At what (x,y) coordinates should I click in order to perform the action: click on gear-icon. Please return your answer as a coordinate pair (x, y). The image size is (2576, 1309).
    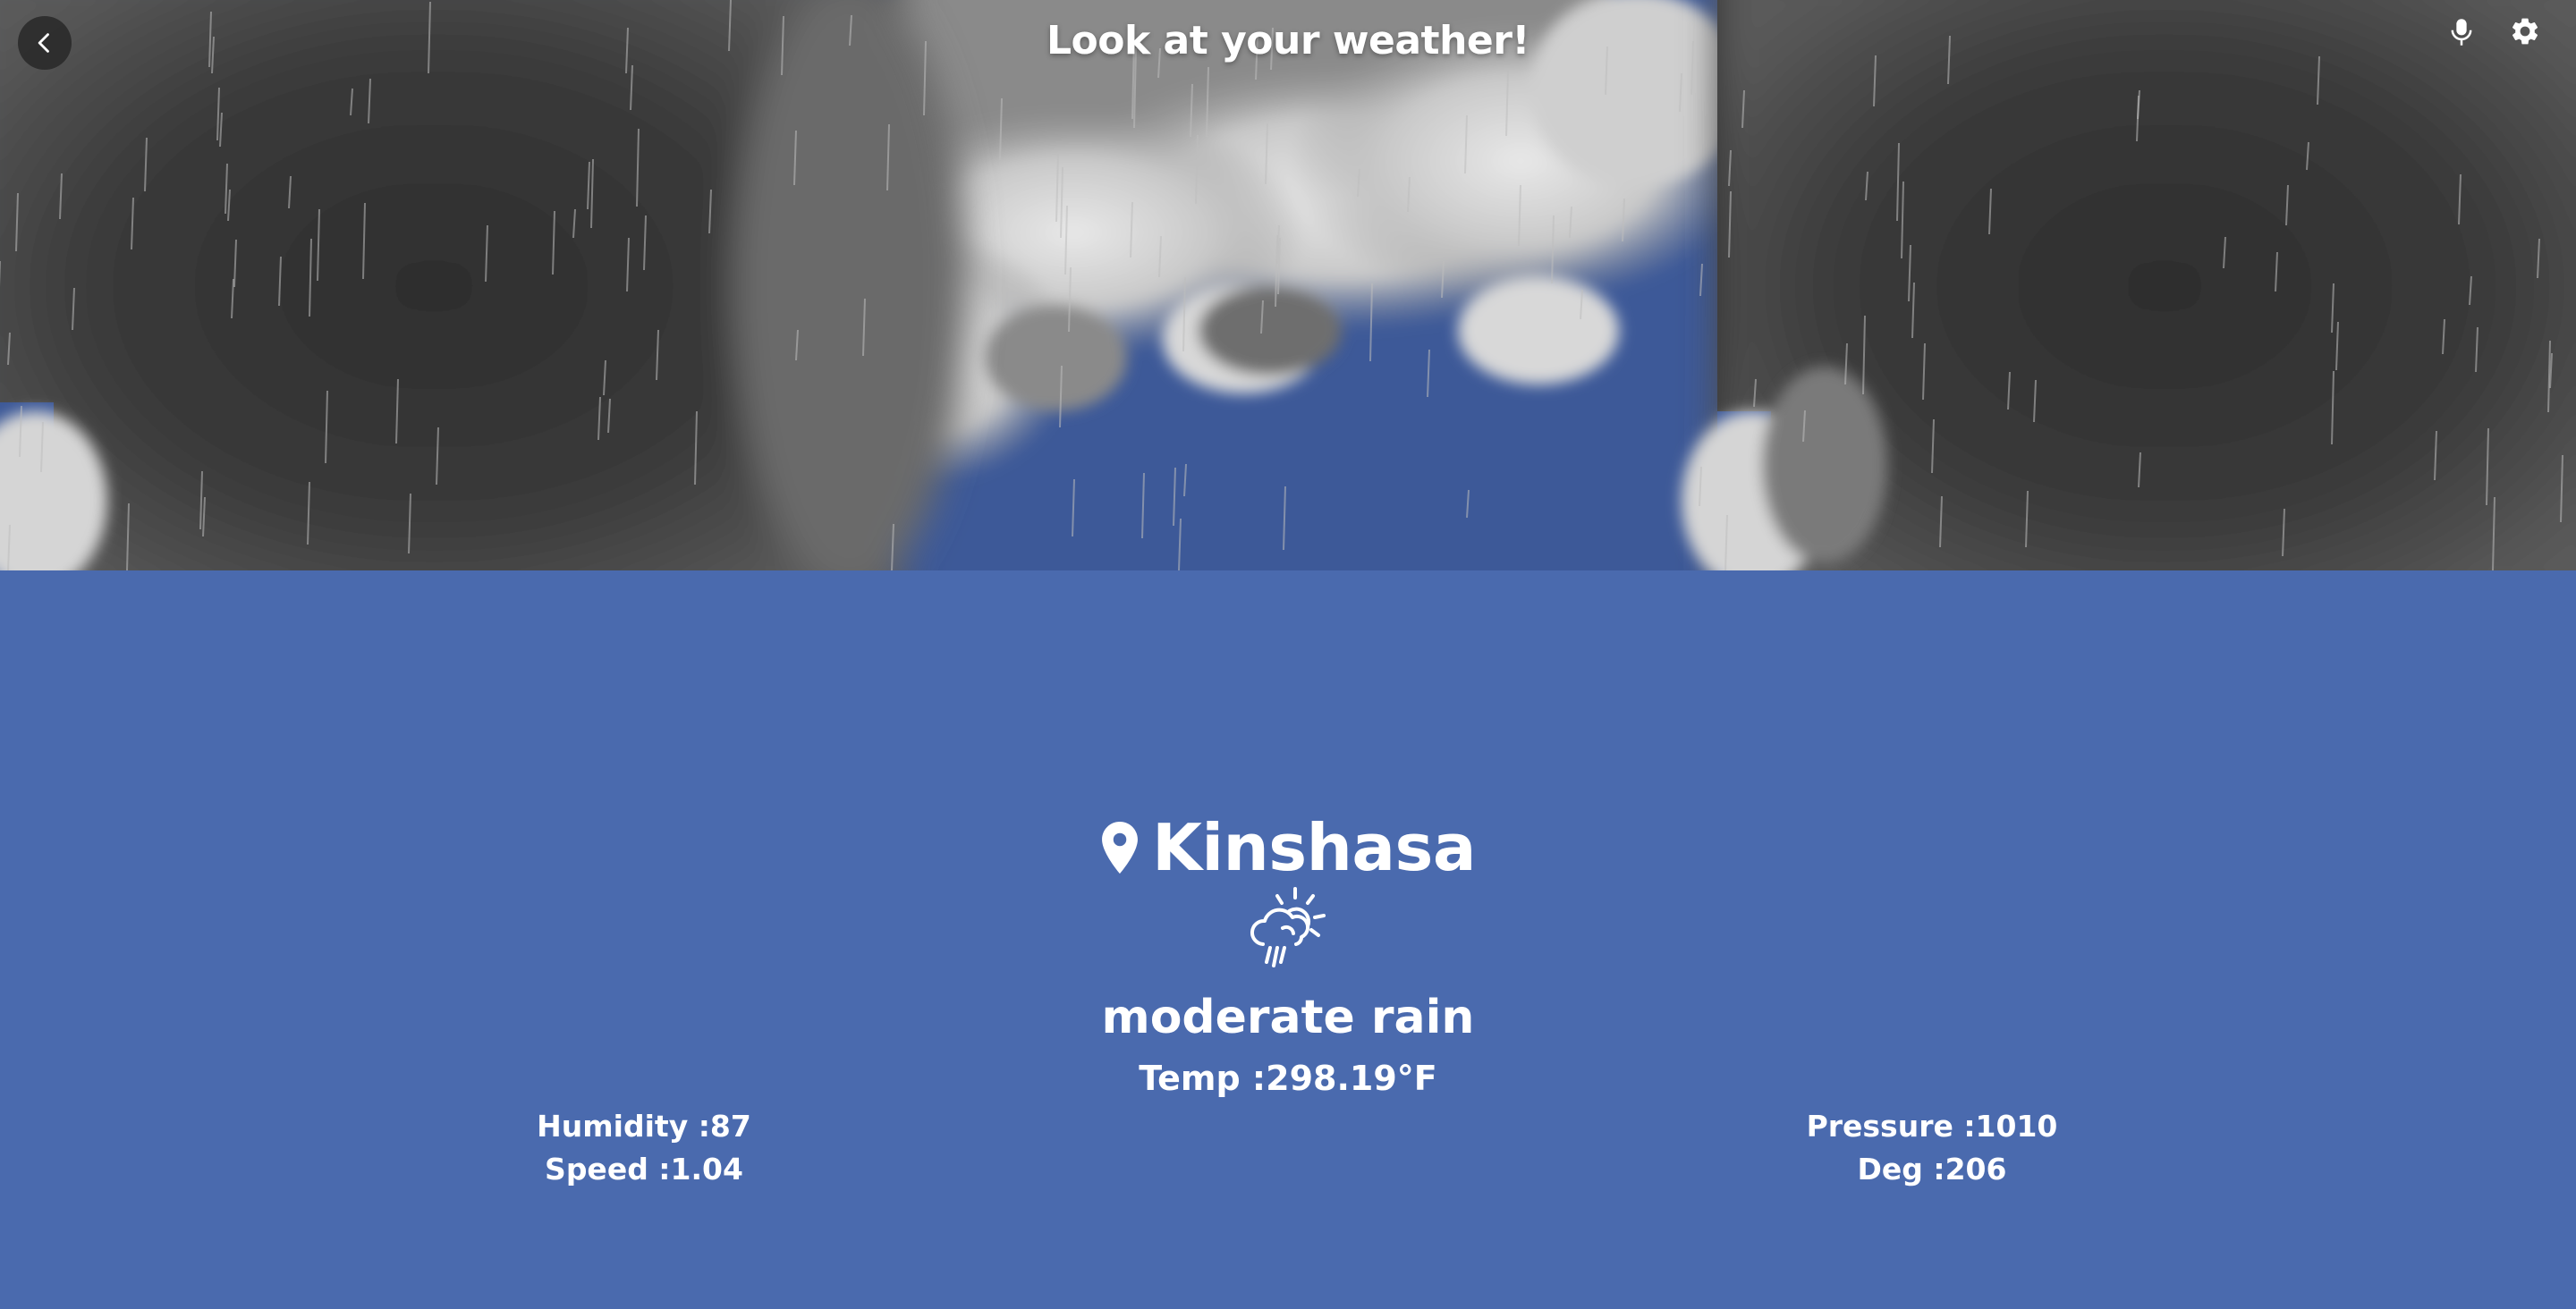
    Looking at the image, I should click on (2525, 31).